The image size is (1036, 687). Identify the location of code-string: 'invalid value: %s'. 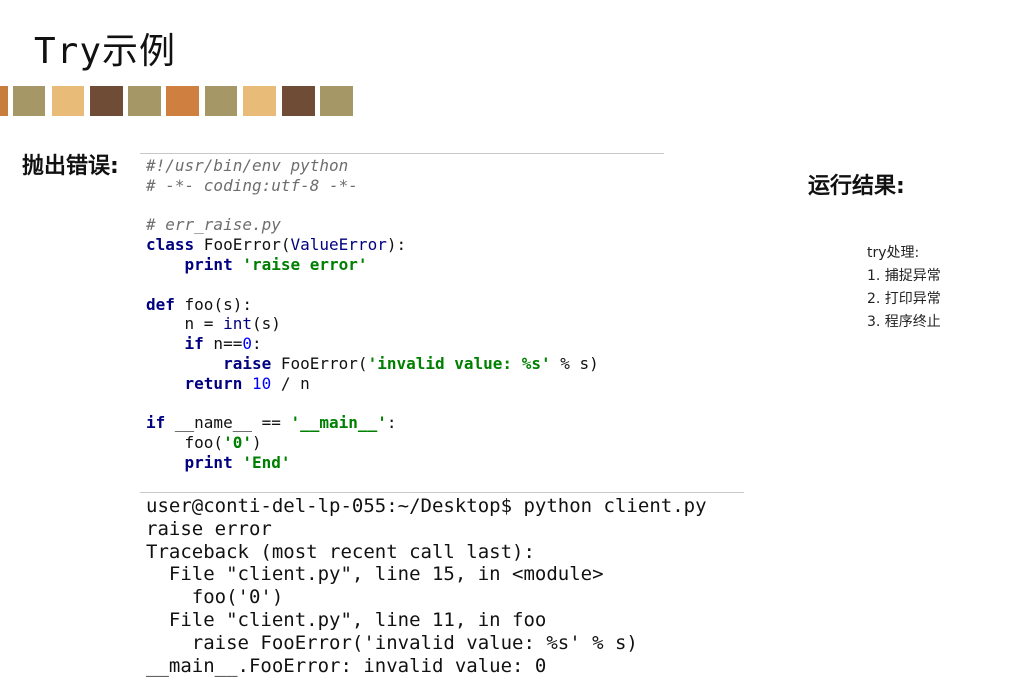
(459, 363).